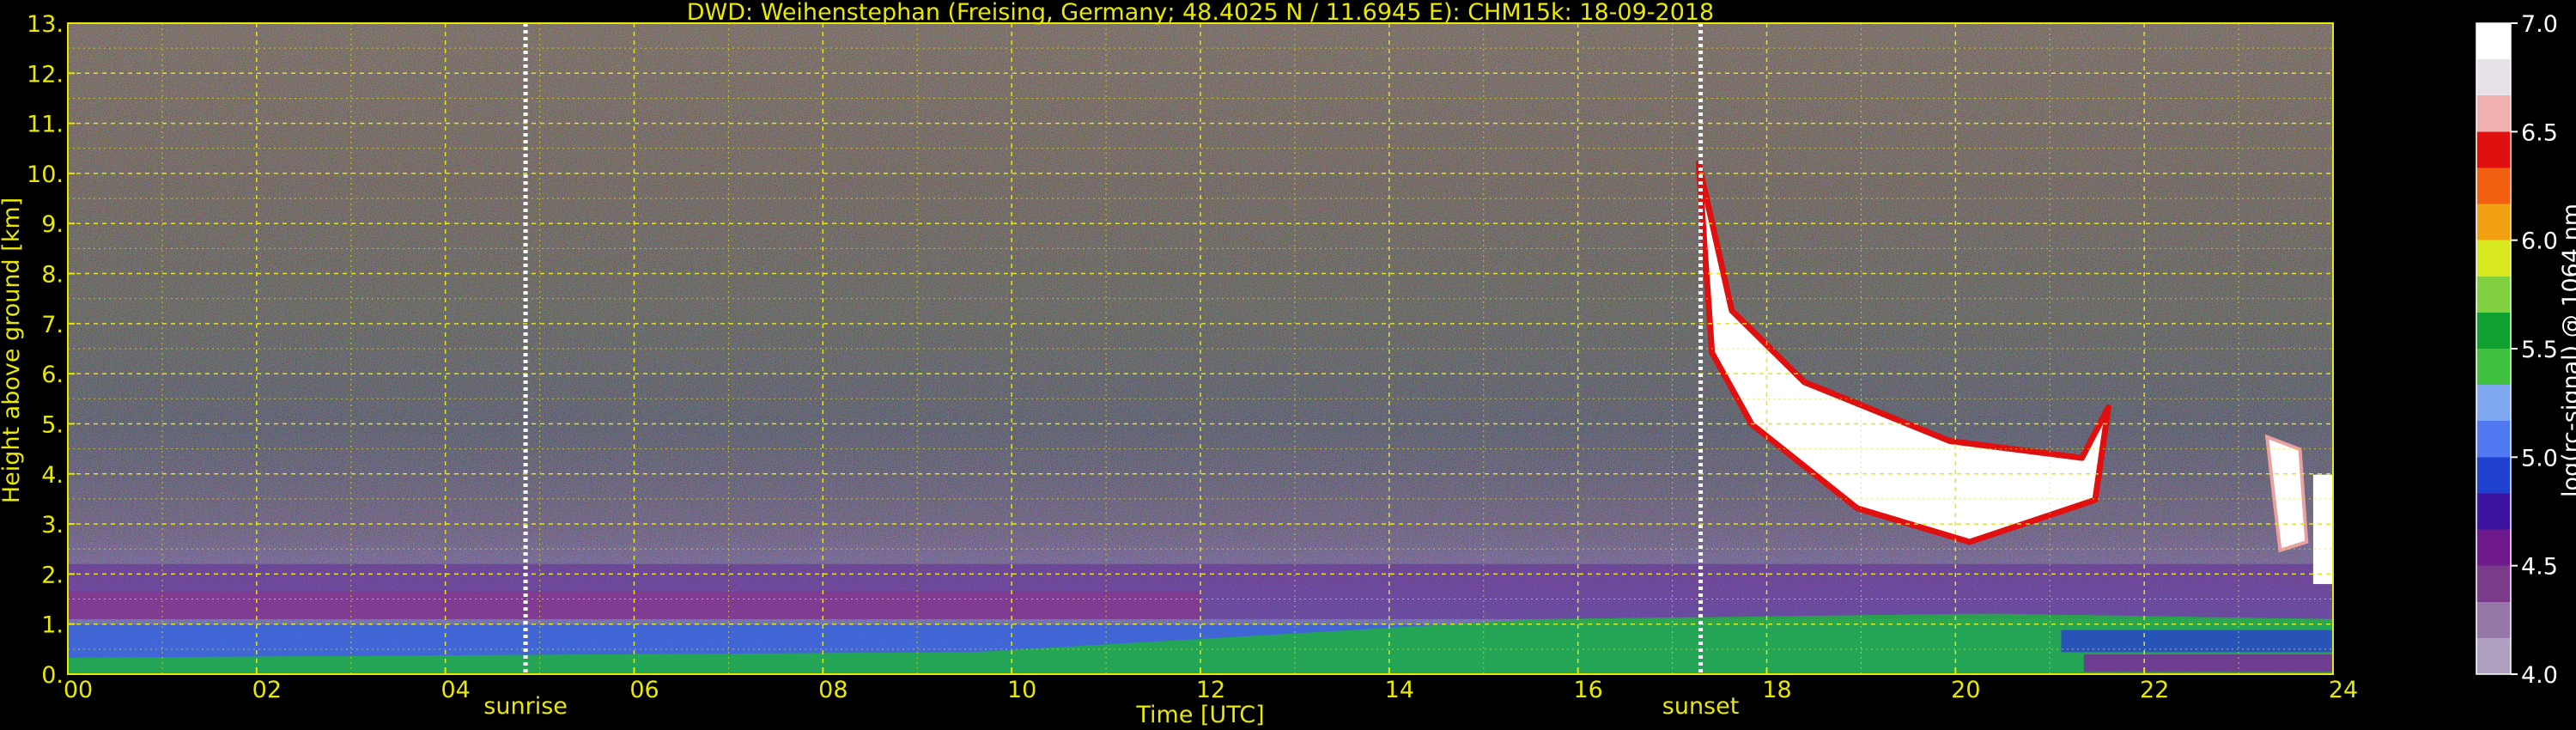 Image resolution: width=2576 pixels, height=730 pixels. Describe the element at coordinates (2343, 690) in the screenshot. I see `x-tick-label: 24` at that location.